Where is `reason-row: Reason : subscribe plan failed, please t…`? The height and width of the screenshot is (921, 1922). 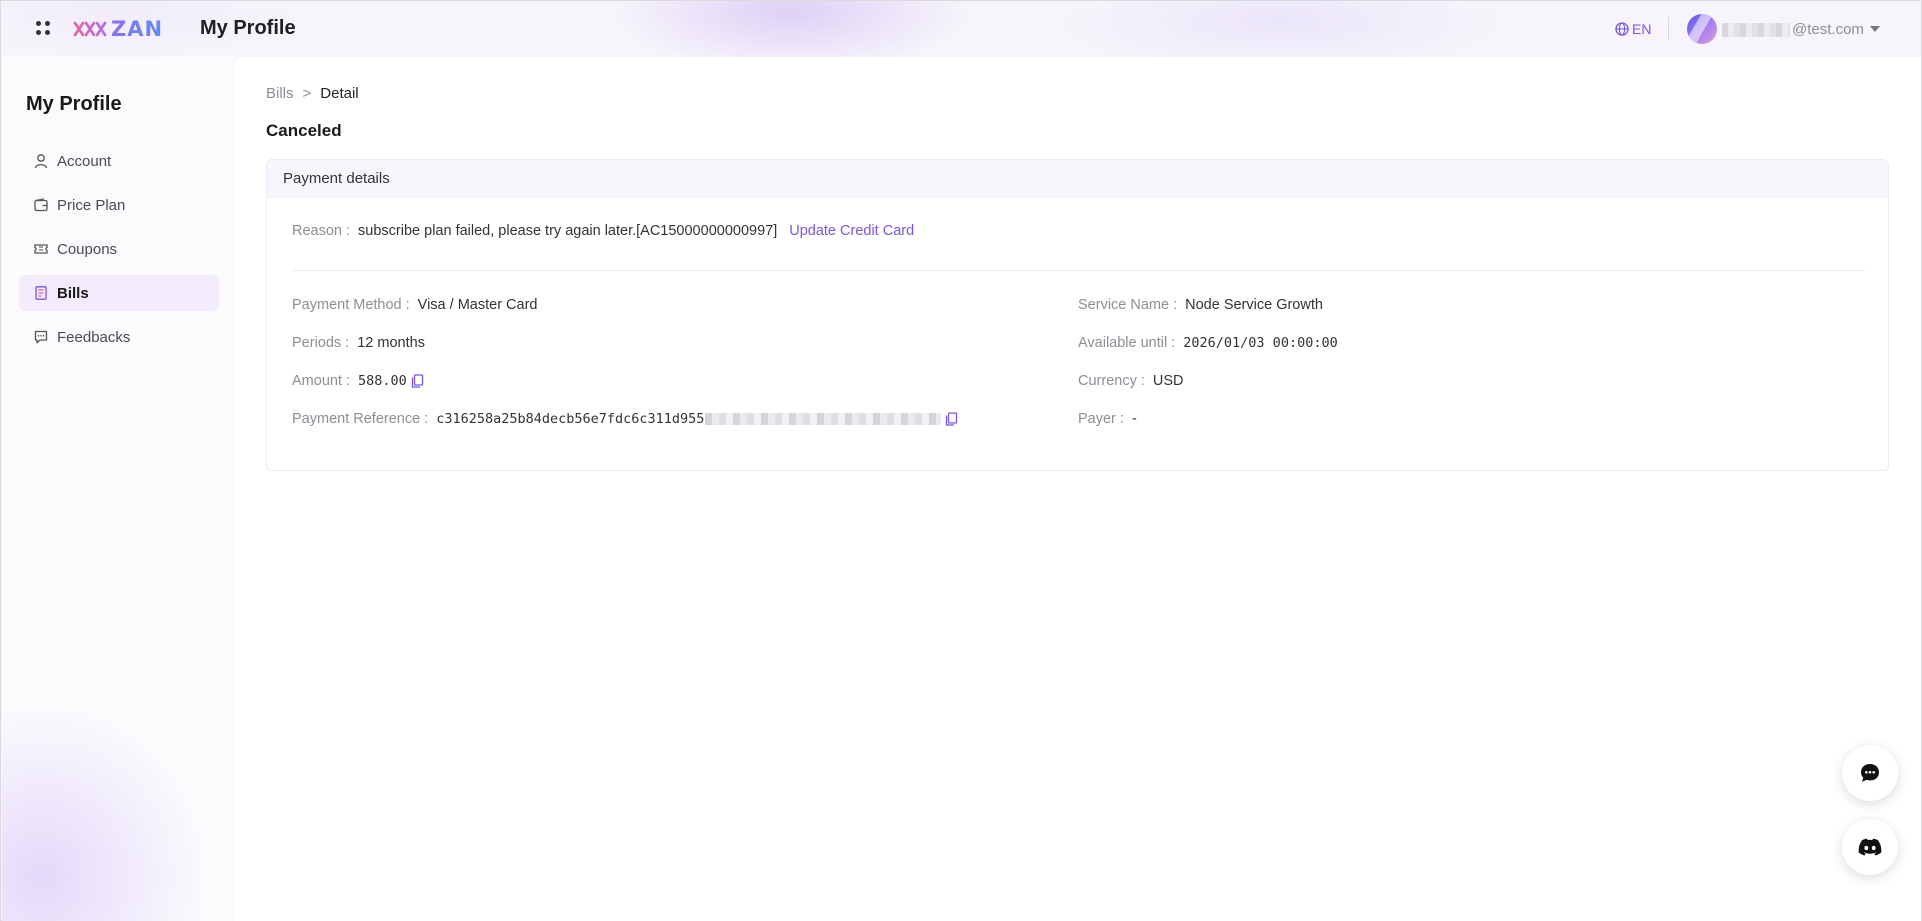
reason-row: Reason : subscribe plan failed, please t… is located at coordinates (603, 231).